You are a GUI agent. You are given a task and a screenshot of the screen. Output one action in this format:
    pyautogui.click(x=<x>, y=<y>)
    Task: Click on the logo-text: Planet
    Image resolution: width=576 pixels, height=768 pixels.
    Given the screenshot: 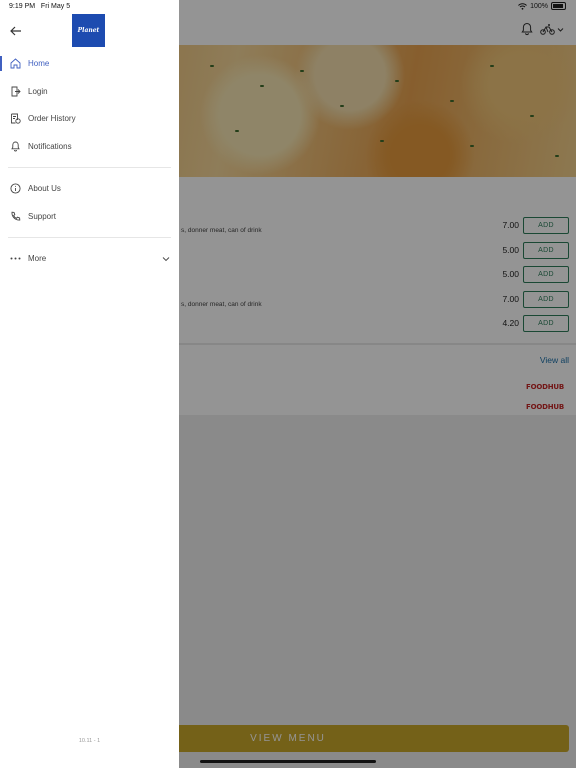 What is the action you would take?
    pyautogui.click(x=88, y=30)
    